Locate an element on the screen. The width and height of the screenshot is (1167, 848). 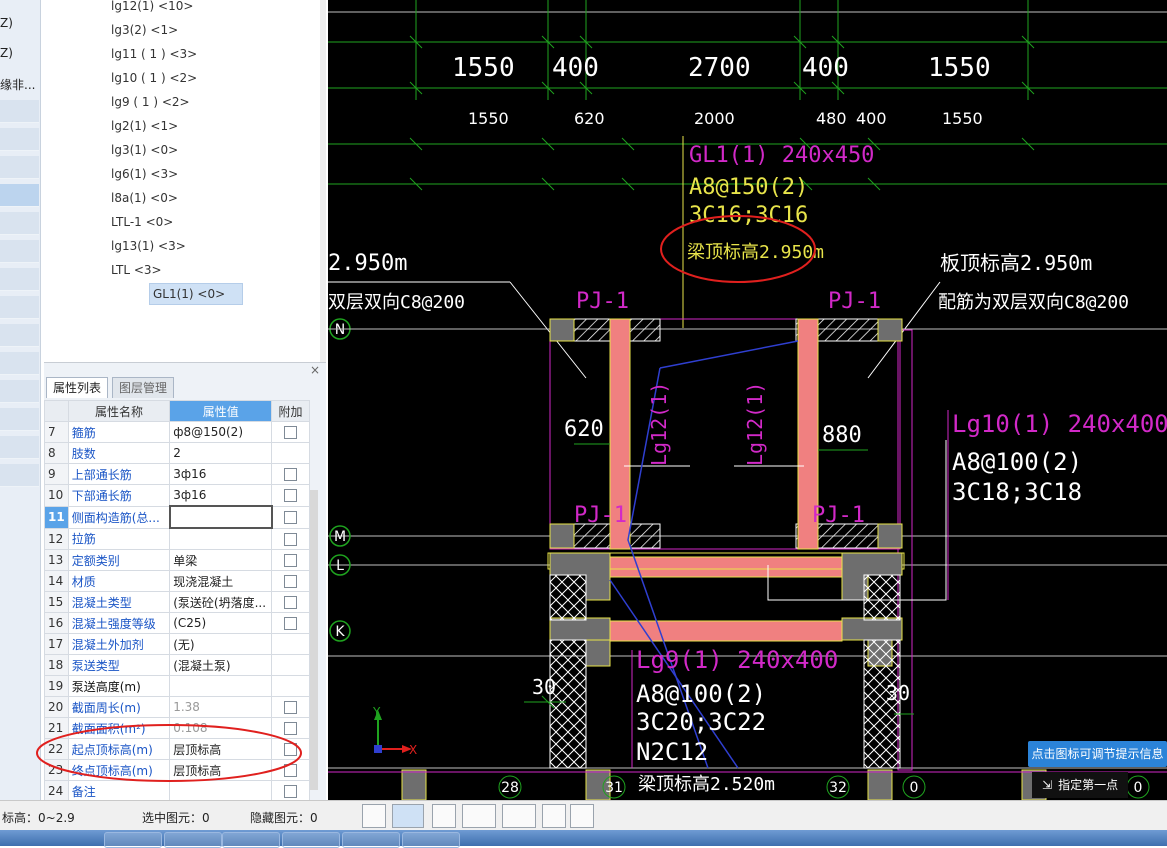
property-row: 8 肢数 2 is located at coordinates (177, 453).